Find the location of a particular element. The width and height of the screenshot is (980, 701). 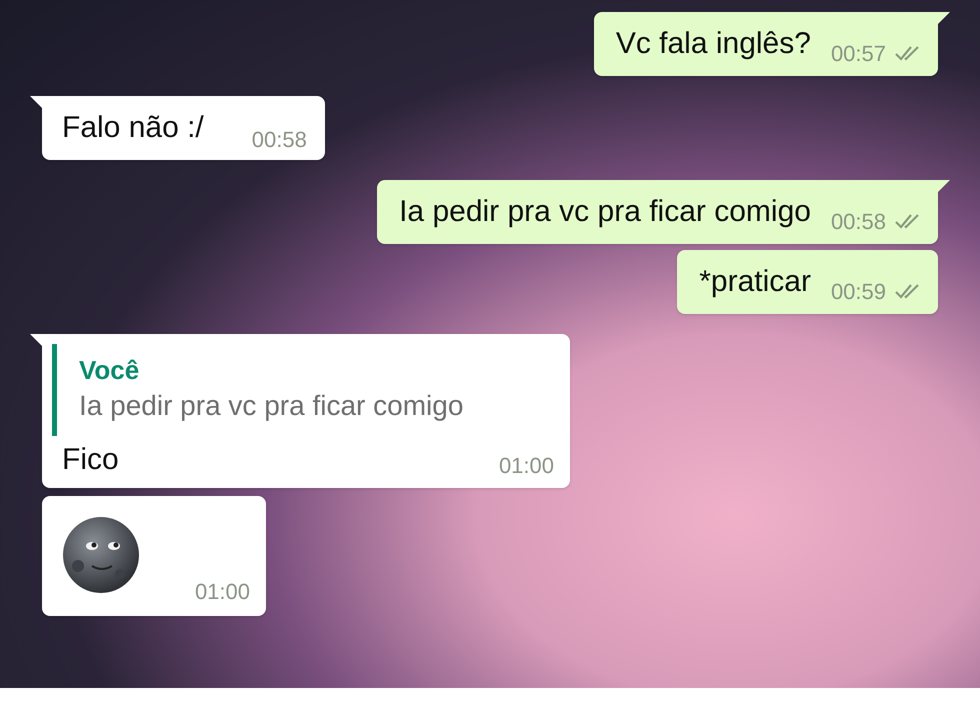

message-text: Falo não :/ is located at coordinates (133, 128).